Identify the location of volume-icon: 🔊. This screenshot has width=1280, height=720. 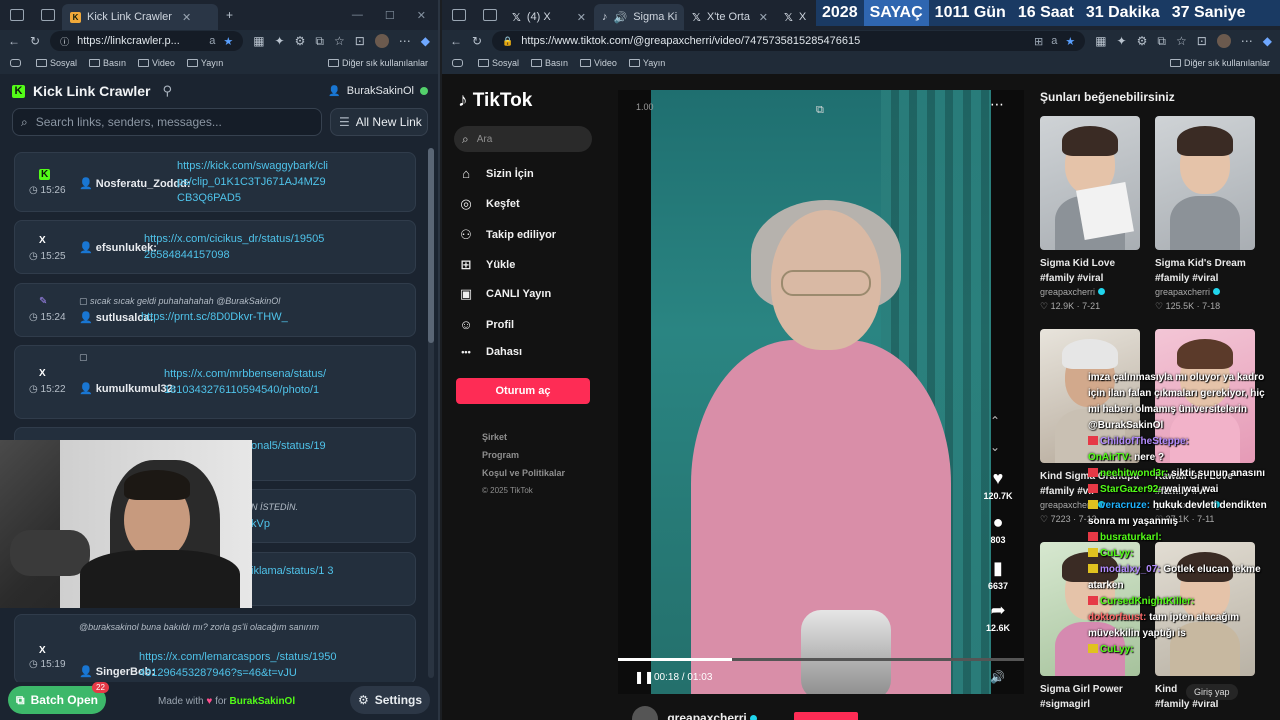
(997, 677).